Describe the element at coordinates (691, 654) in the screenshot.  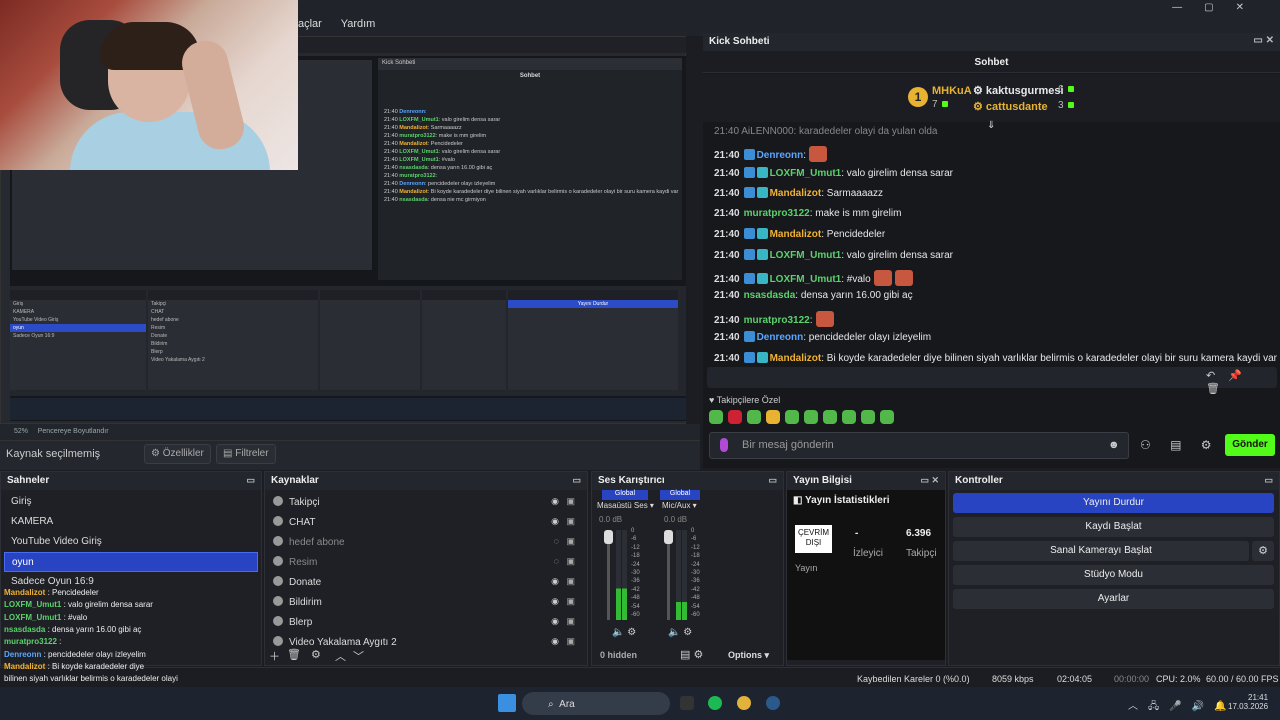
I see `mixer-layout-icon: ▤ ⚙` at that location.